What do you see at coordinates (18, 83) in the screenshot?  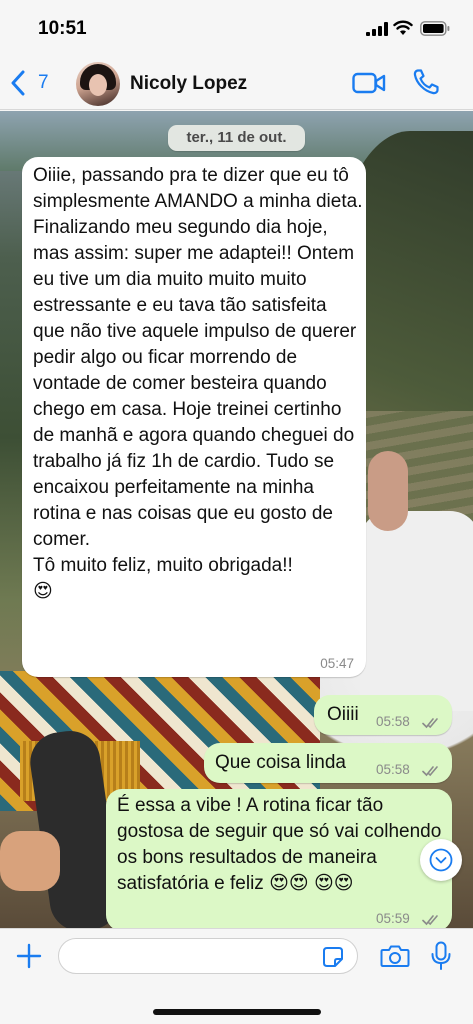 I see `back-chevron-icon` at bounding box center [18, 83].